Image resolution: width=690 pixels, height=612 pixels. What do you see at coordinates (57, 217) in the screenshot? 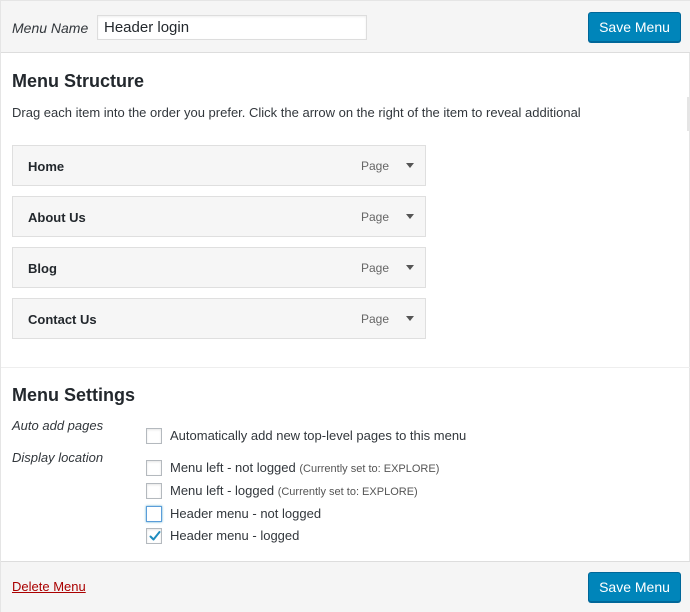
I see `menu-item-title: About Us` at bounding box center [57, 217].